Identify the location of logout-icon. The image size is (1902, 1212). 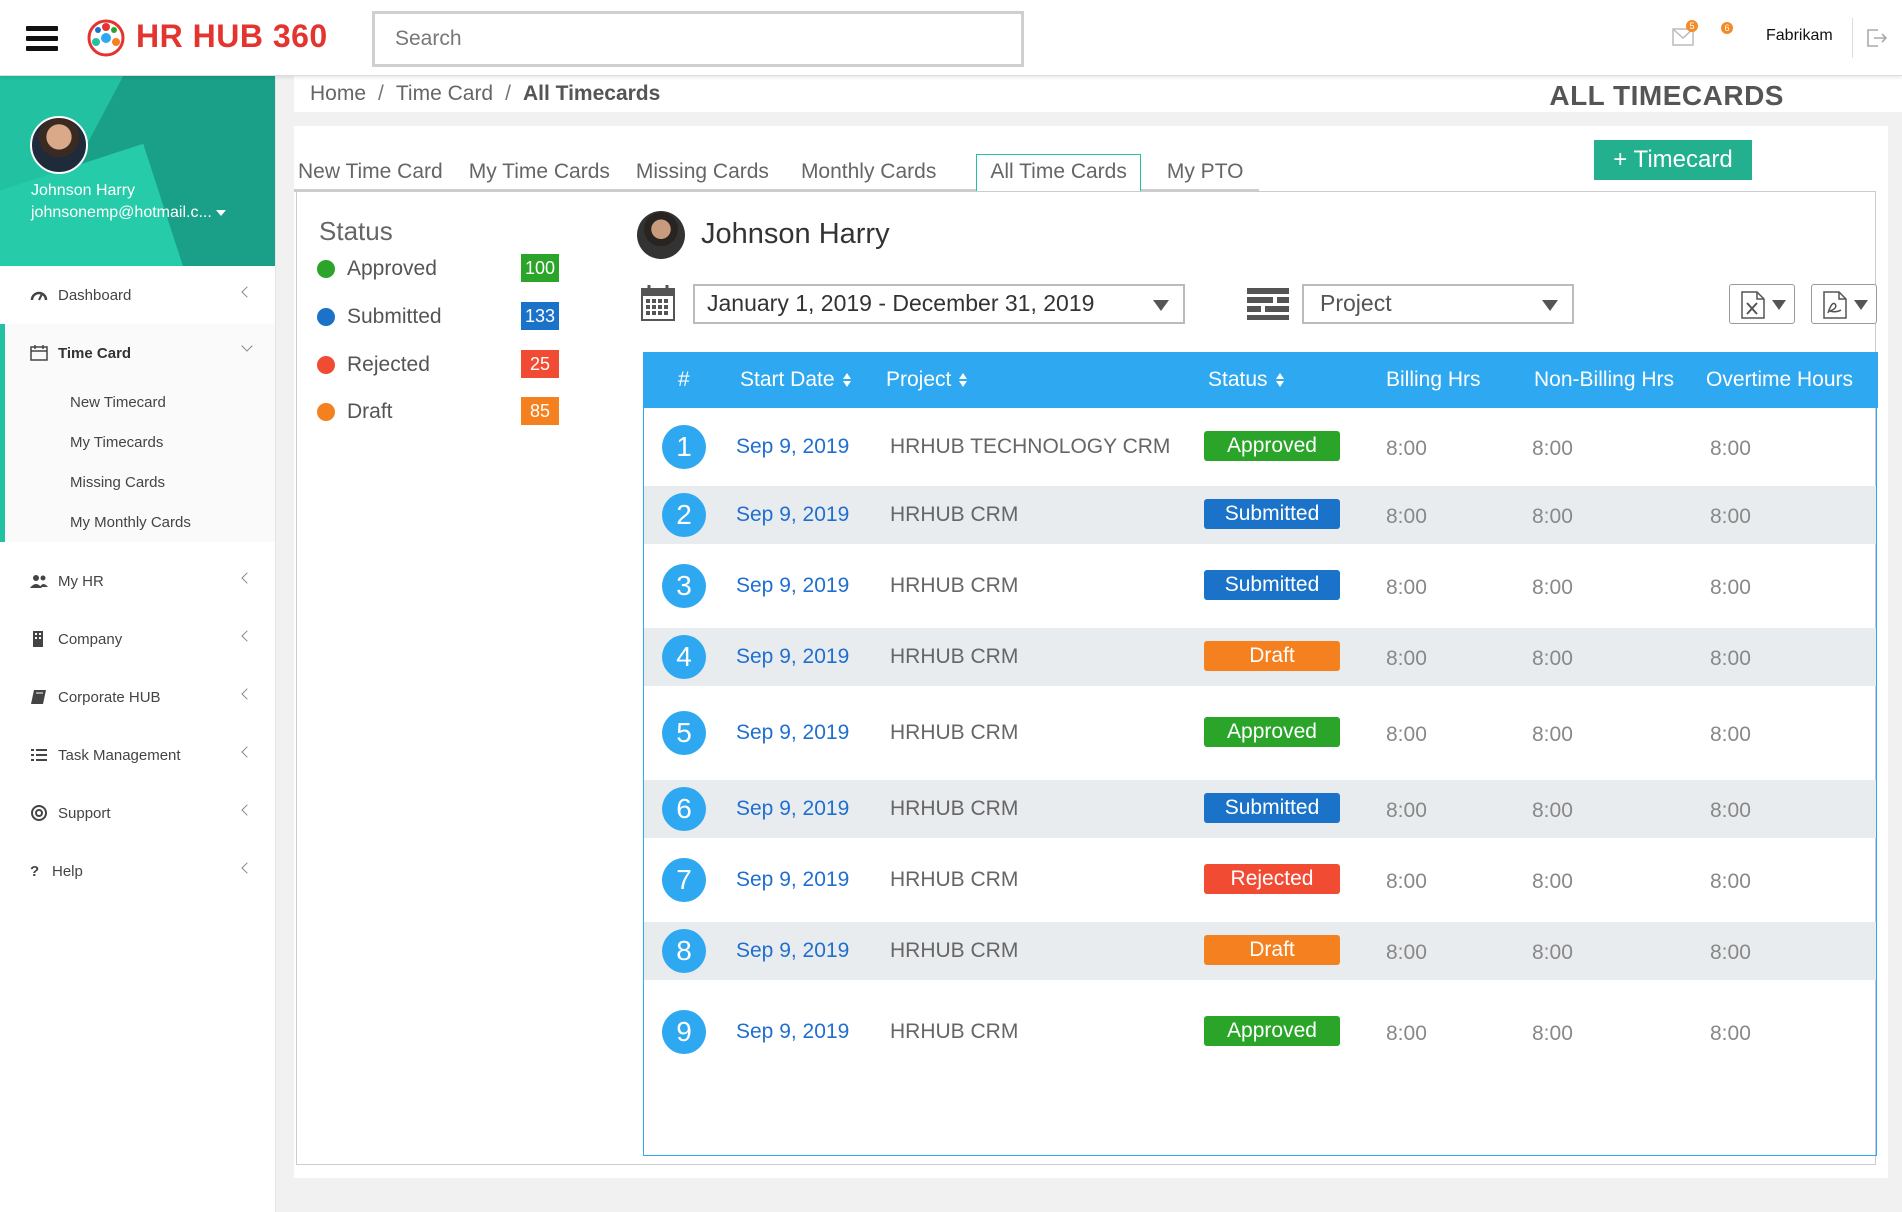
(1876, 38).